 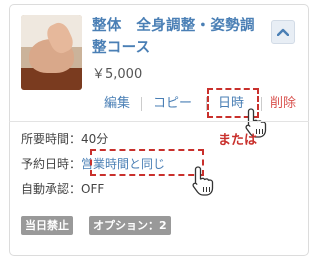 What do you see at coordinates (51, 189) in the screenshot?
I see `auto-approval-label: 自動承認：` at bounding box center [51, 189].